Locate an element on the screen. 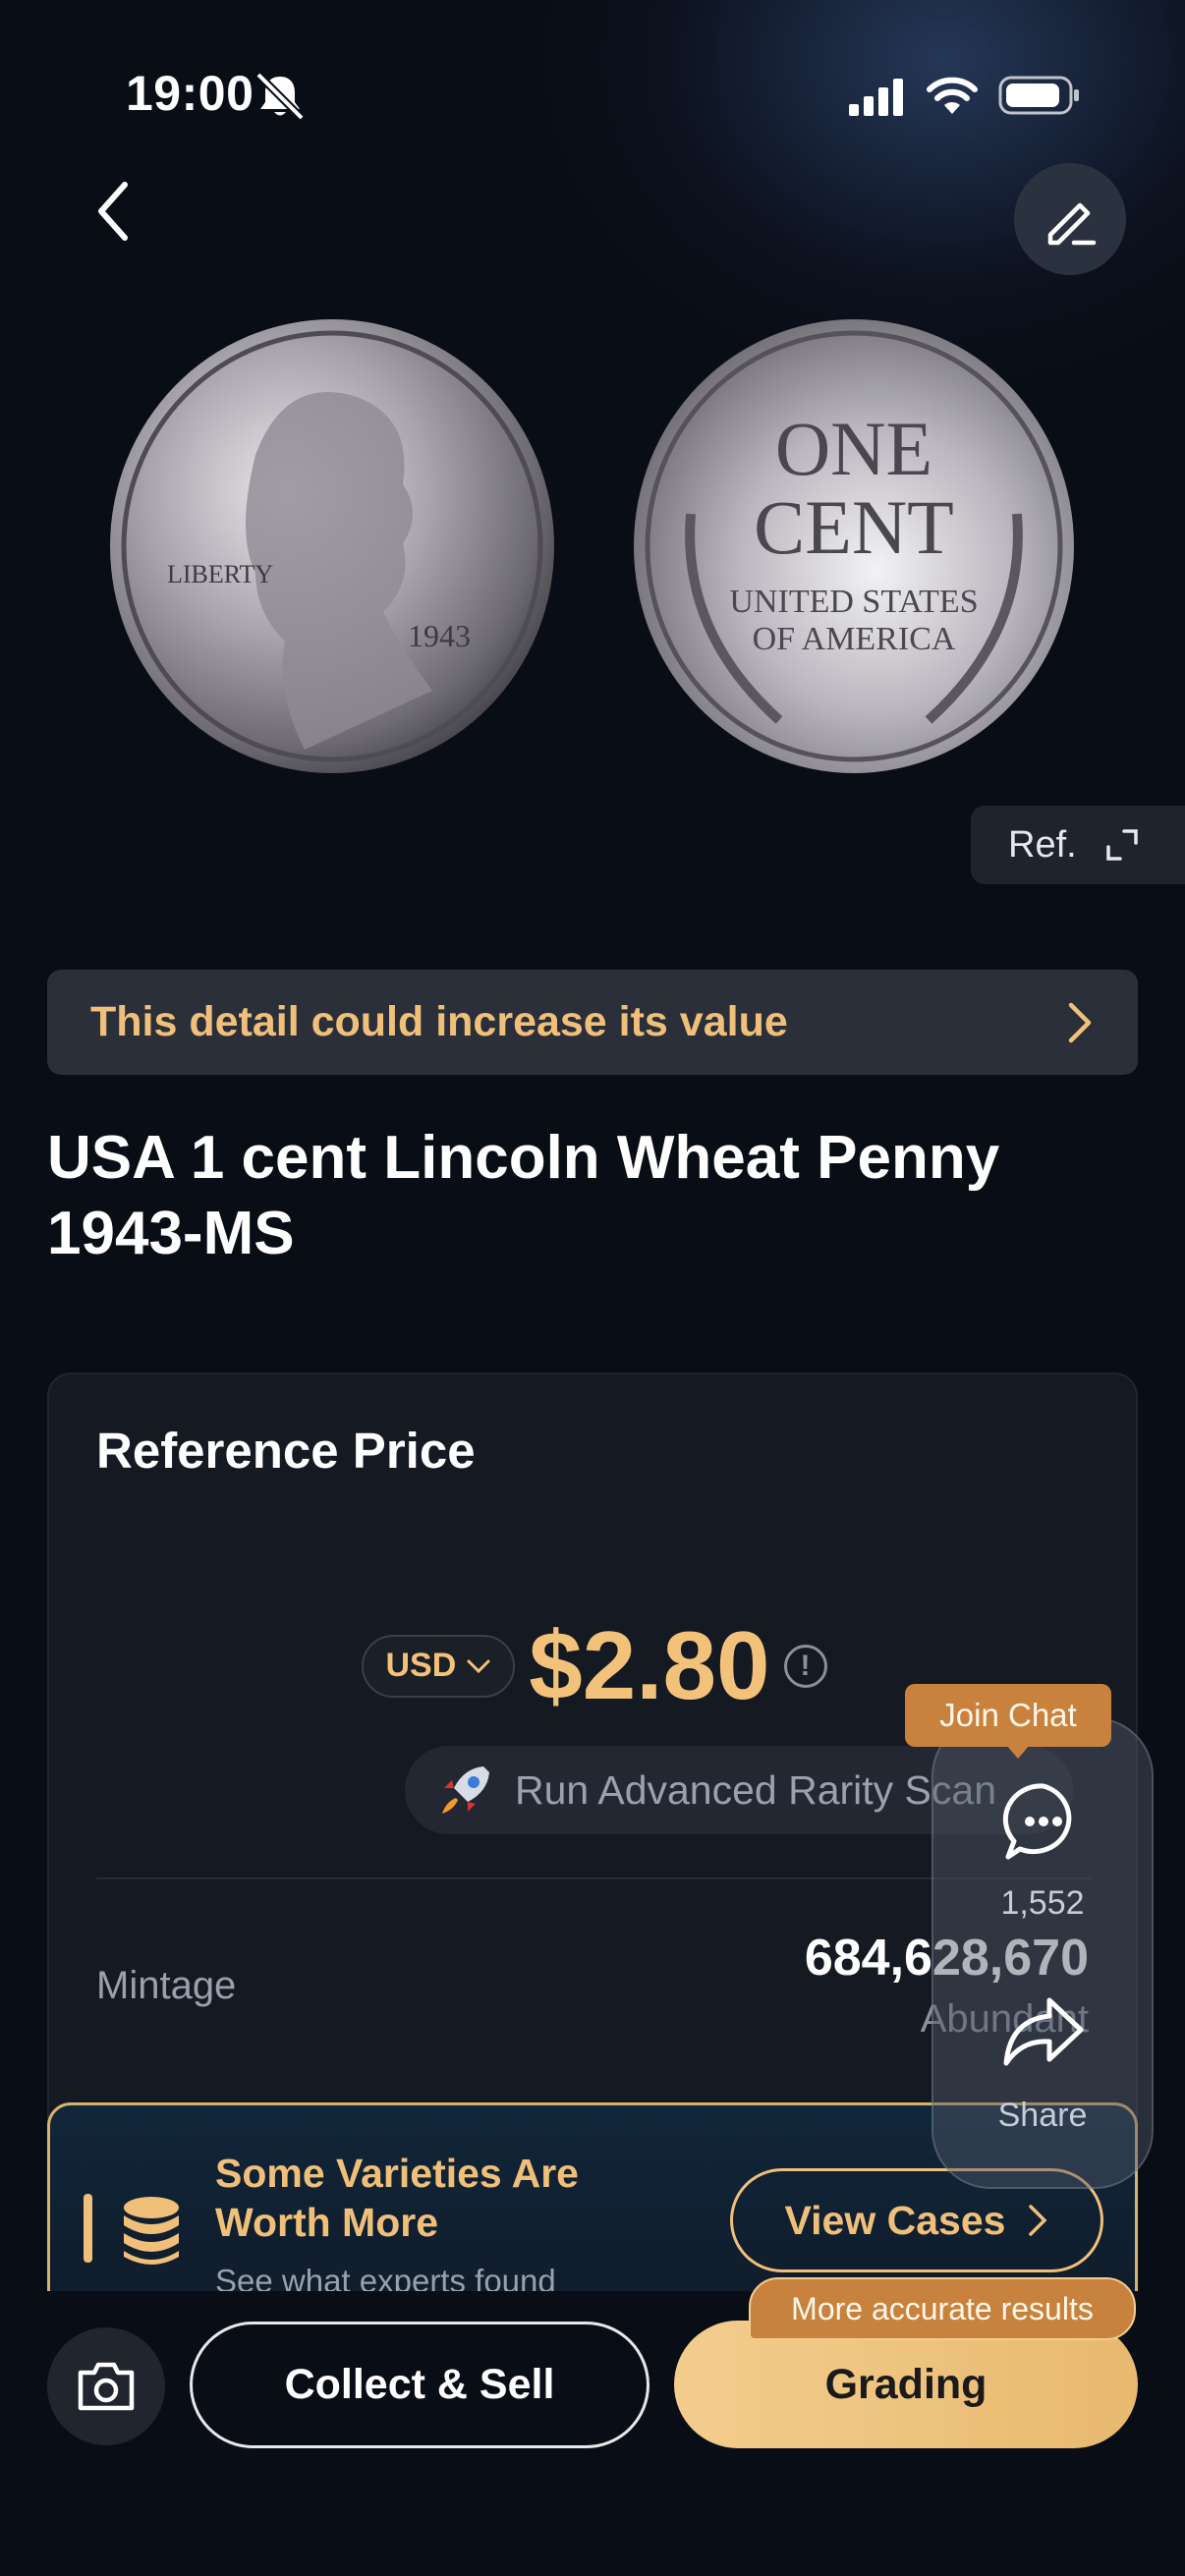 The image size is (1185, 2576). rocket-icon is located at coordinates (466, 1790).